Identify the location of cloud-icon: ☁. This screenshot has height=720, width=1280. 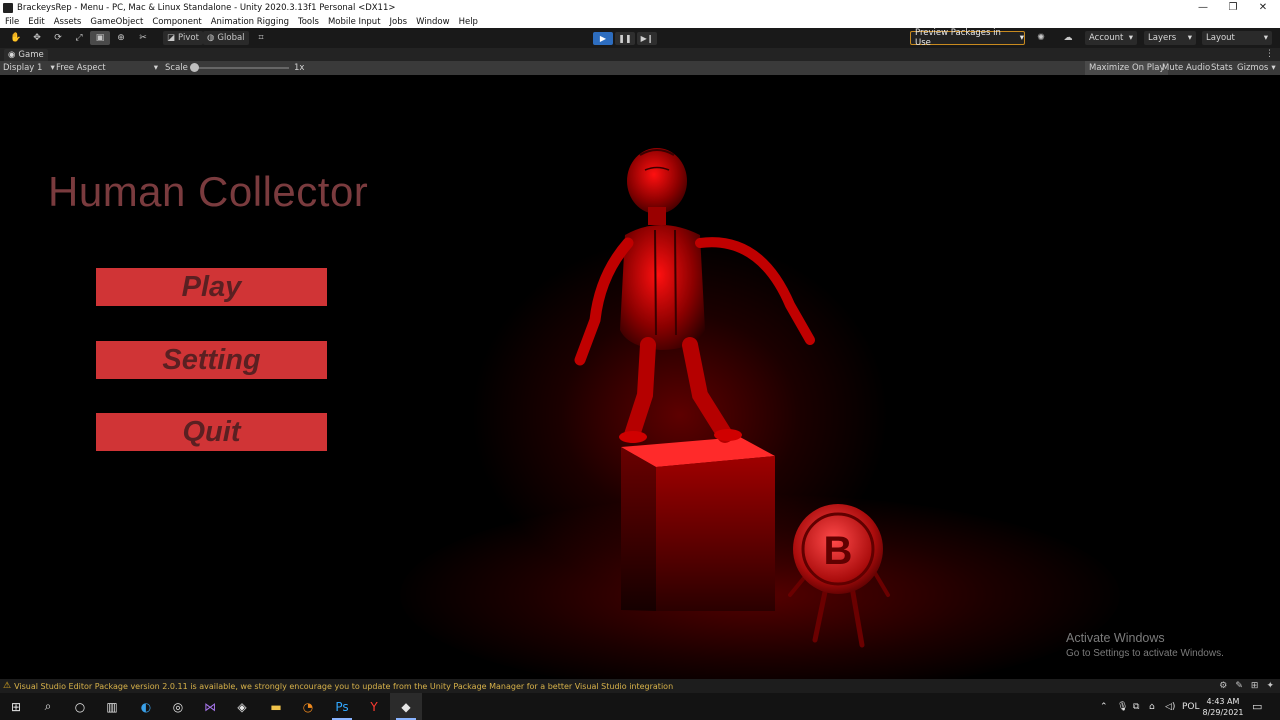
(1068, 38).